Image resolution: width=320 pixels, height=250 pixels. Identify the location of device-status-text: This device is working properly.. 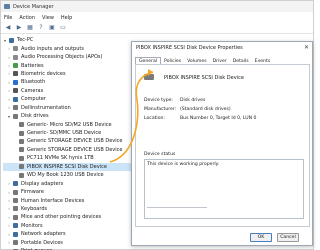
(183, 164).